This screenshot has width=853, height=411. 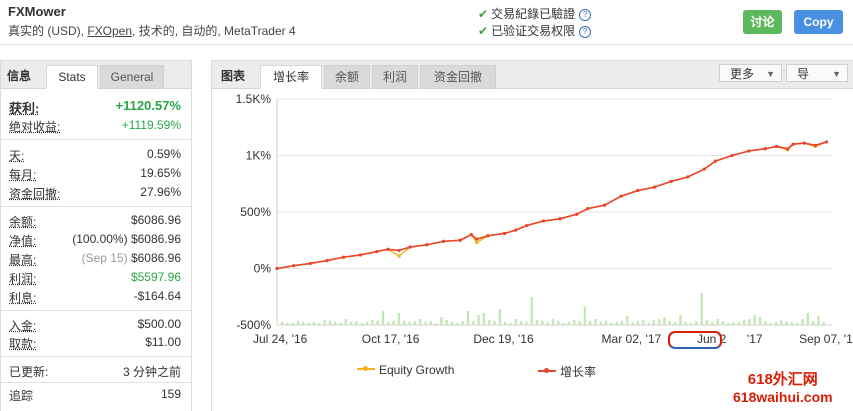 I want to click on stat-label: 天:, so click(x=16, y=155).